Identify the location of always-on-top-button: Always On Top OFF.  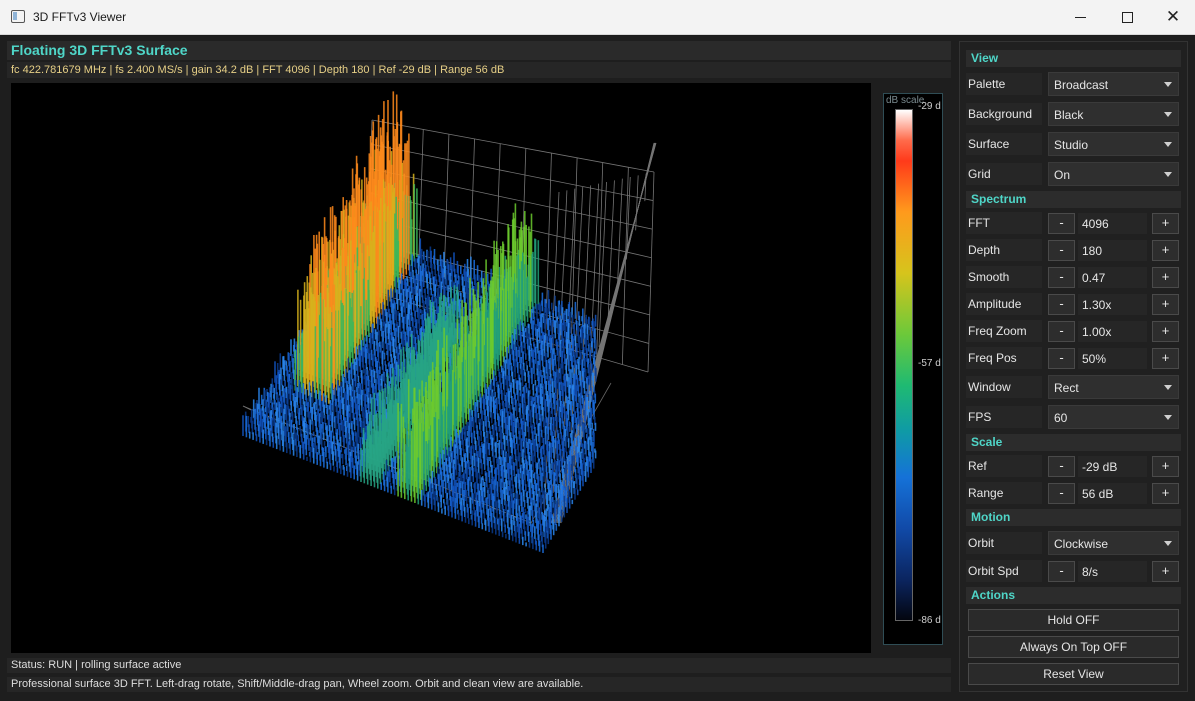
(1073, 647).